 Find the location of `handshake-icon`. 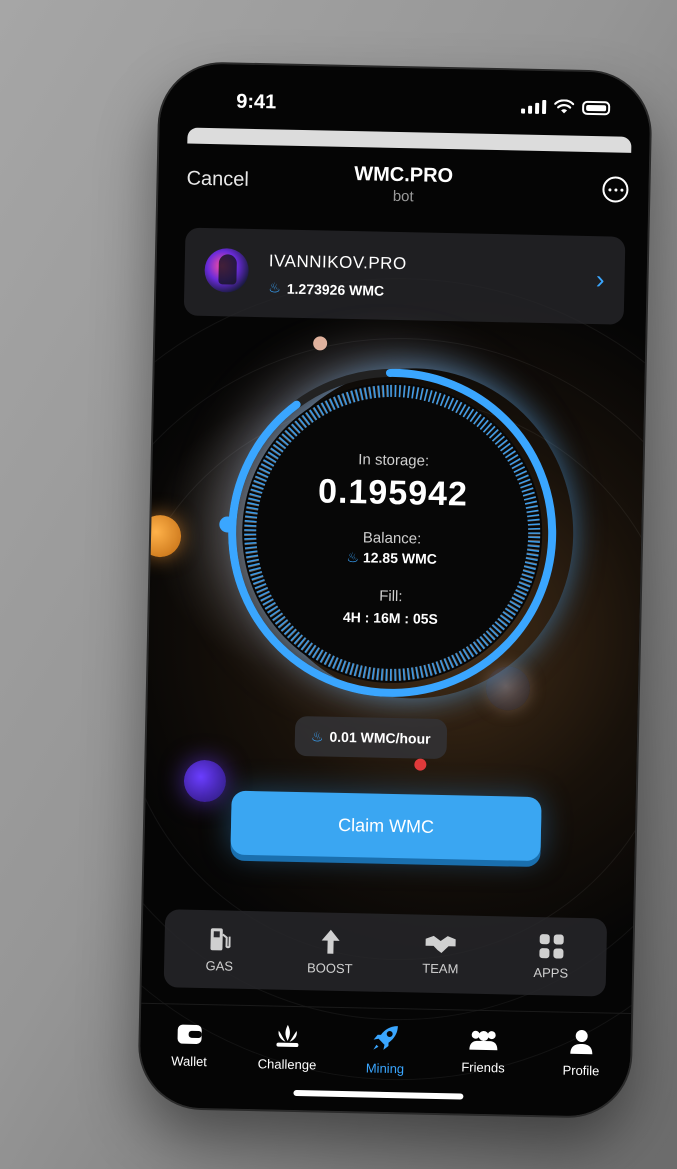

handshake-icon is located at coordinates (440, 944).